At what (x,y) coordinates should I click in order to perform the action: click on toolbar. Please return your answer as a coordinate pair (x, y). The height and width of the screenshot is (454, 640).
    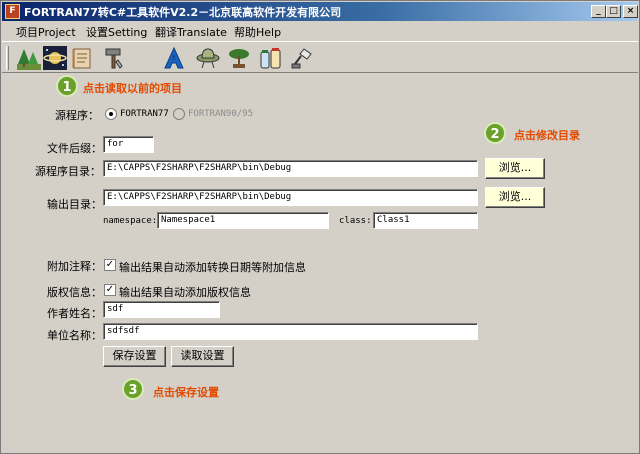
    Looking at the image, I should click on (320, 57).